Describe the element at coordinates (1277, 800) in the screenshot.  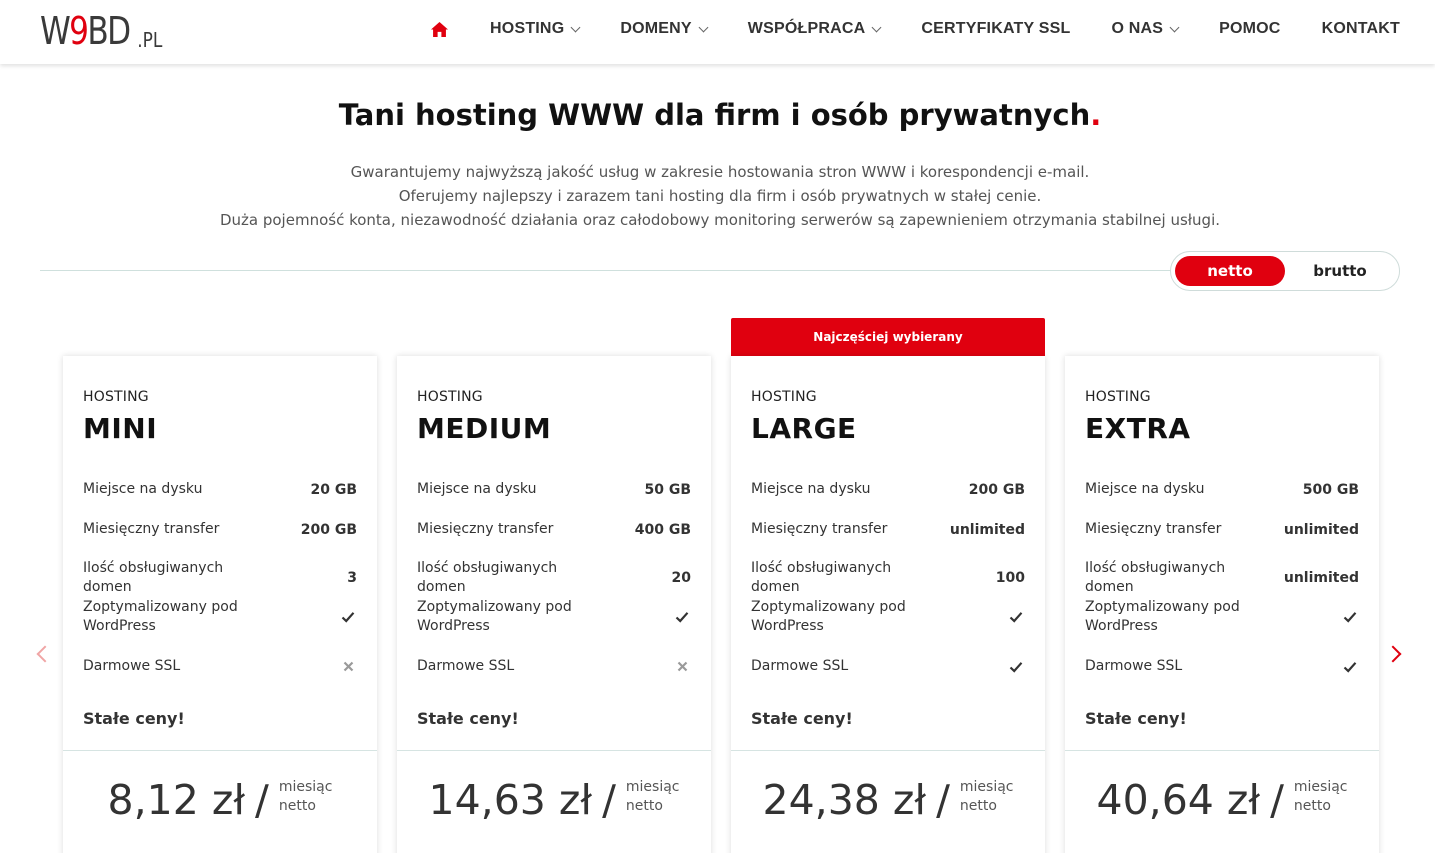
I see `price-slash: /` at that location.